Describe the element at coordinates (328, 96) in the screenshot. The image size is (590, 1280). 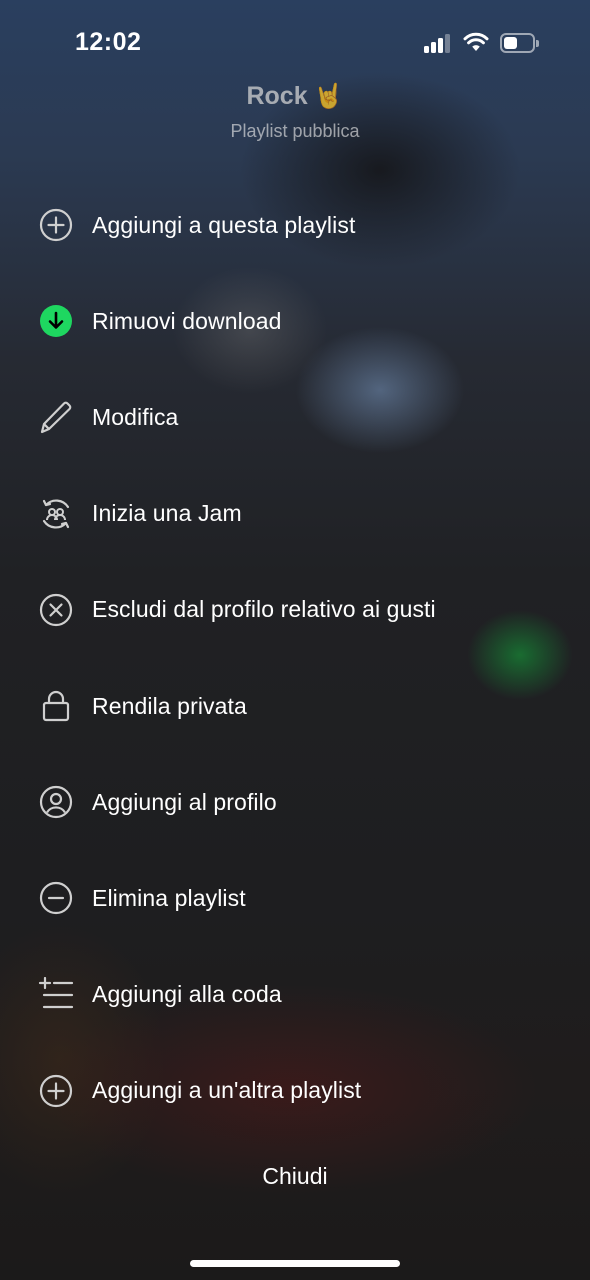
I see `rock-hand-emoji: 🤘` at that location.